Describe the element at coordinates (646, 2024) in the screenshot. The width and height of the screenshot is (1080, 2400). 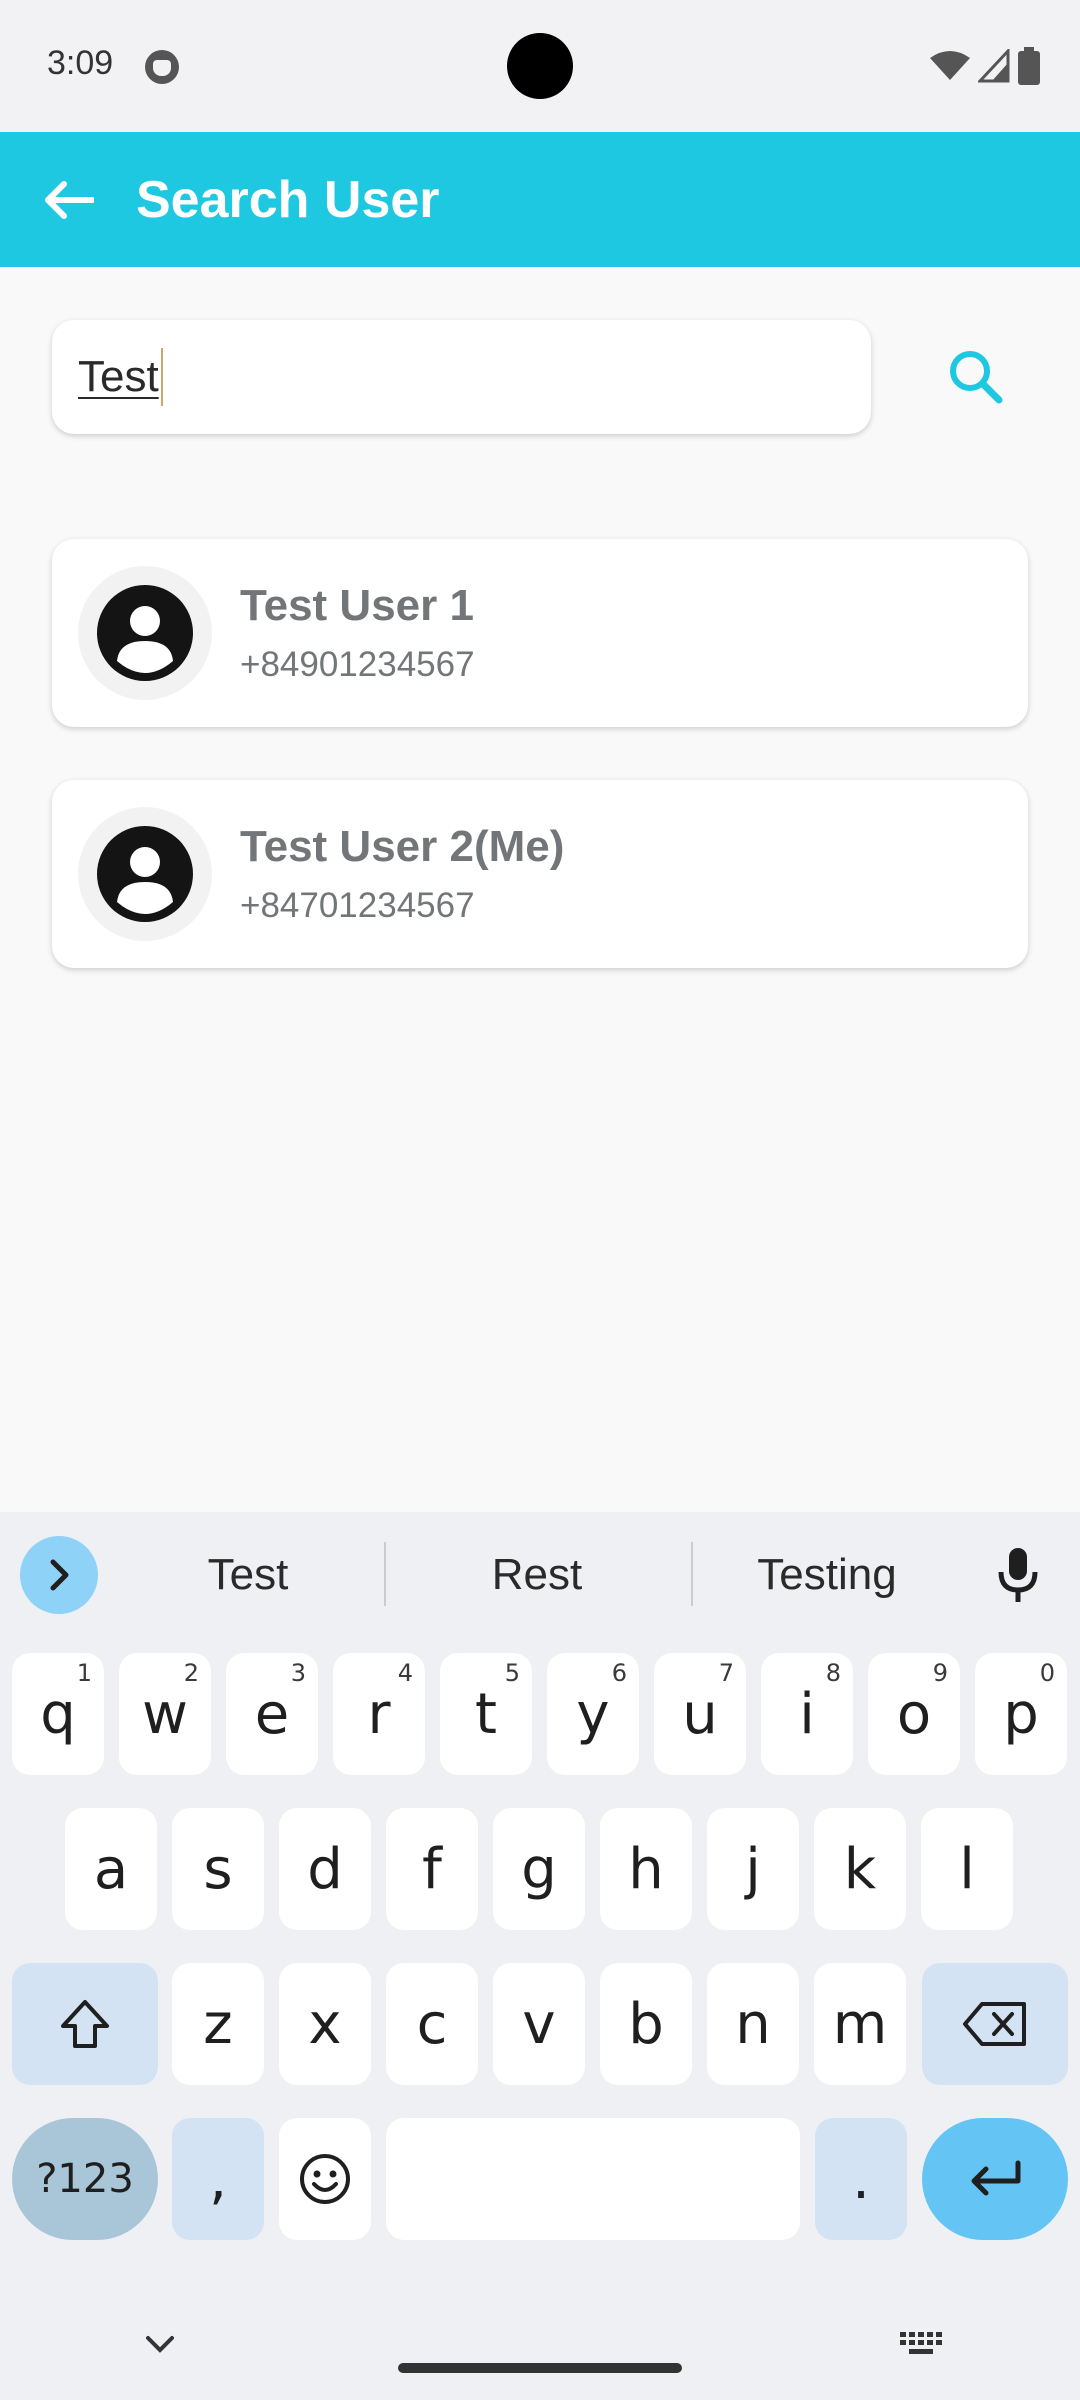
I see `key-b: b` at that location.